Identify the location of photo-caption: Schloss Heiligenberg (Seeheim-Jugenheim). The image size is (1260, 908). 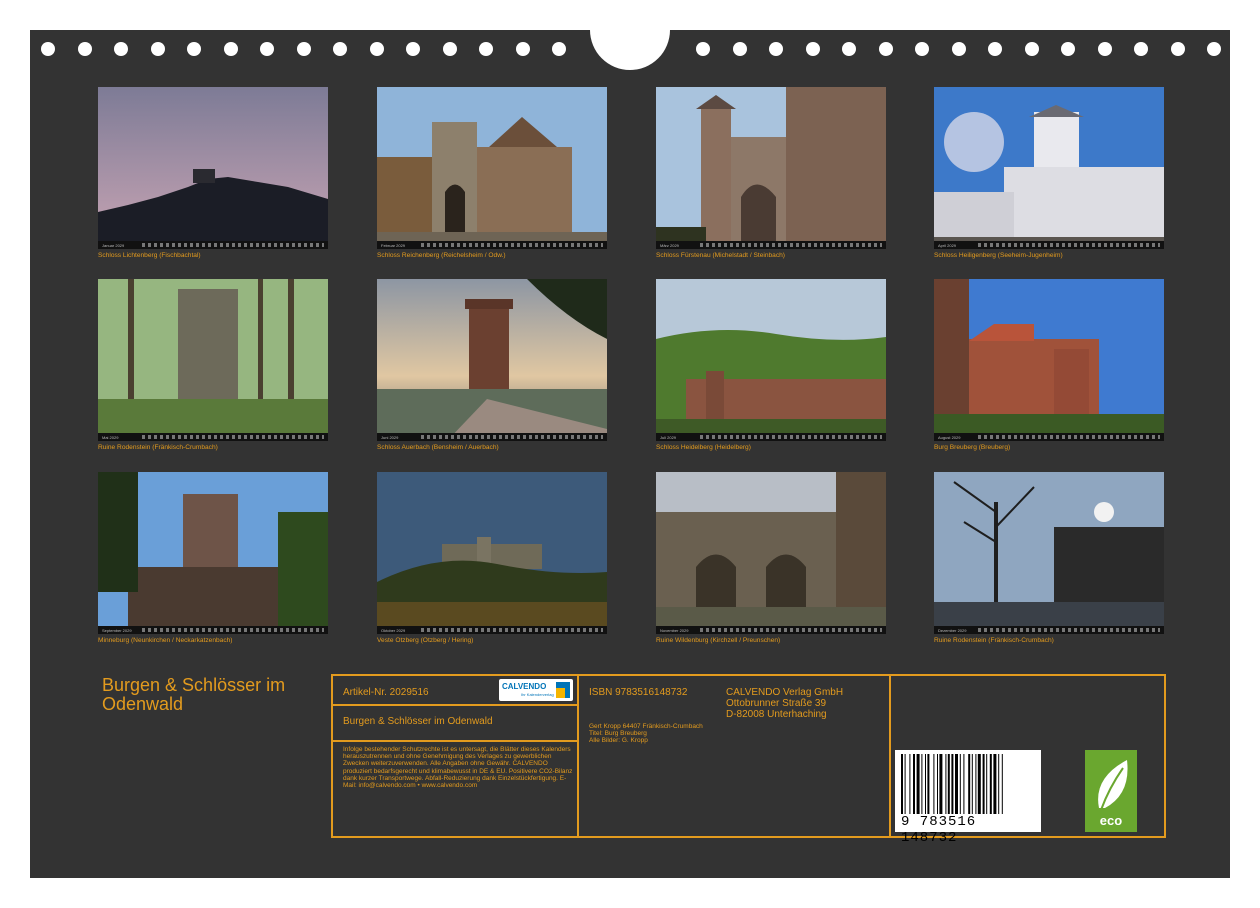
(998, 255).